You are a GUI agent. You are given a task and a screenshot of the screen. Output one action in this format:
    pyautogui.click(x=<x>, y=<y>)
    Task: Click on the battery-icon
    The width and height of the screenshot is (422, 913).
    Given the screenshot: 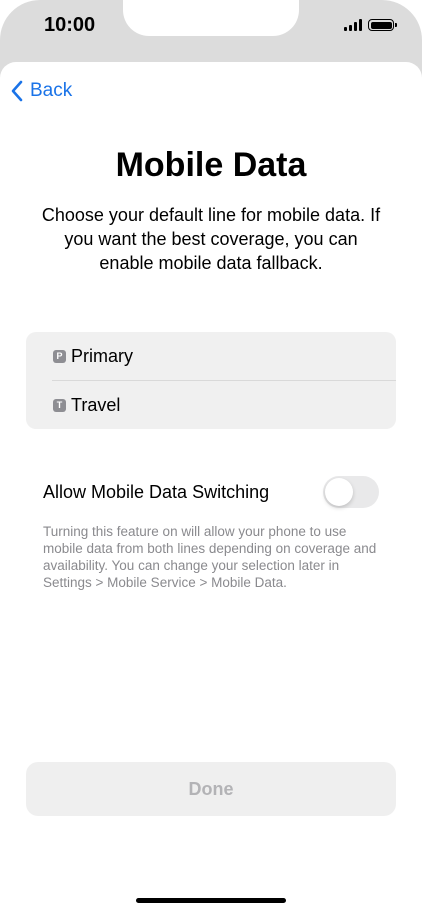 What is the action you would take?
    pyautogui.click(x=382, y=25)
    